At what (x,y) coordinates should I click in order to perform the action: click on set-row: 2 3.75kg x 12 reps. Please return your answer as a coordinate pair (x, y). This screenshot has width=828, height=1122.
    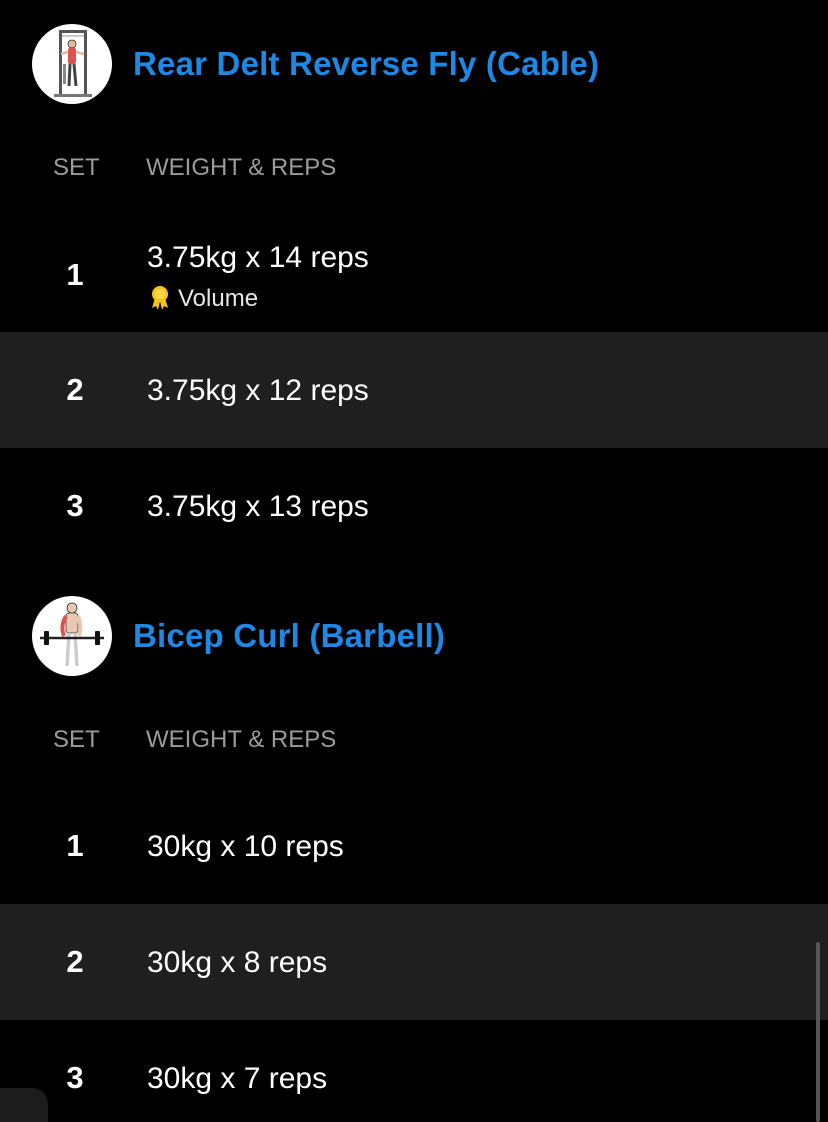
    Looking at the image, I should click on (414, 390).